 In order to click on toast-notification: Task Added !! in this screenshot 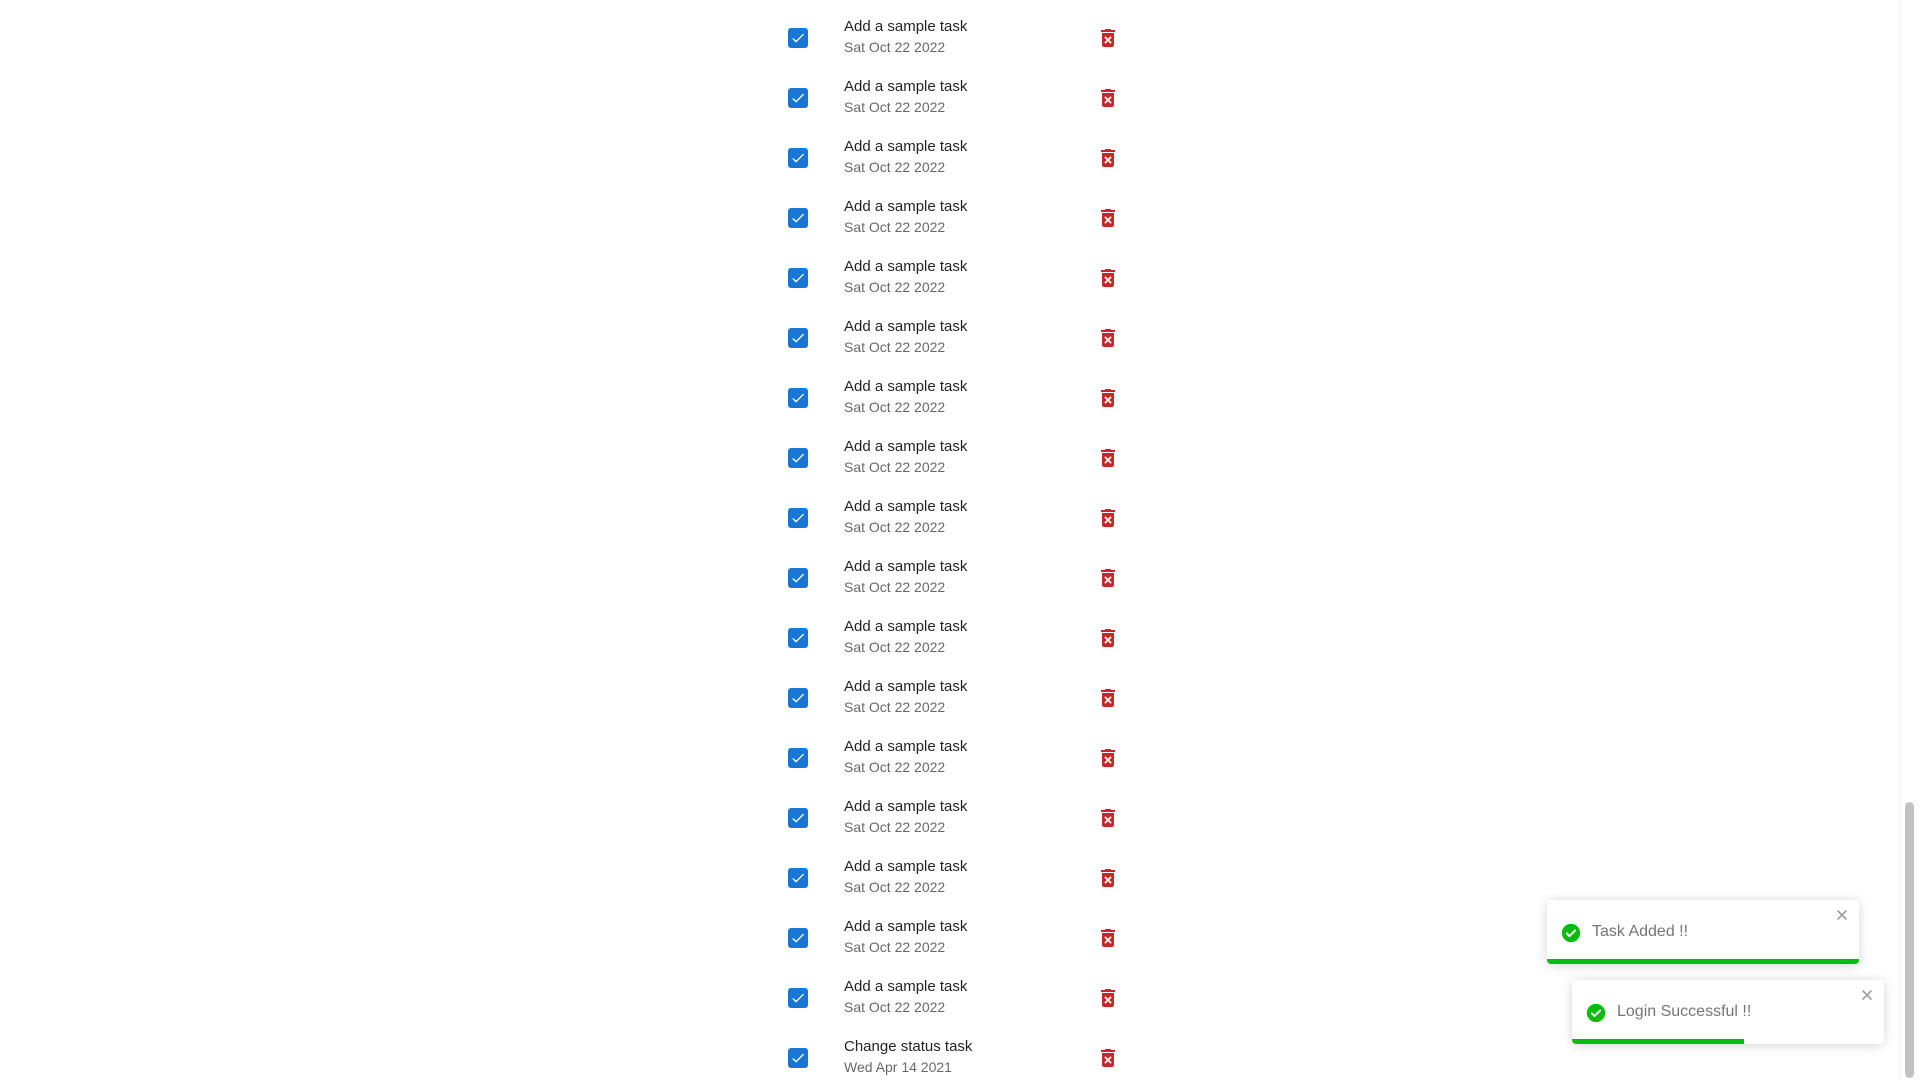, I will do `click(1703, 932)`.